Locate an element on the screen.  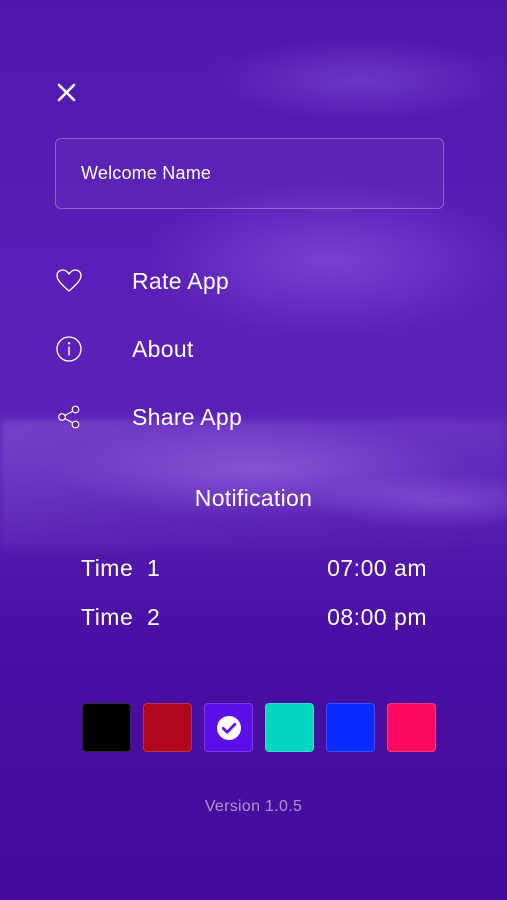
menu-item-label: Share App is located at coordinates (187, 416).